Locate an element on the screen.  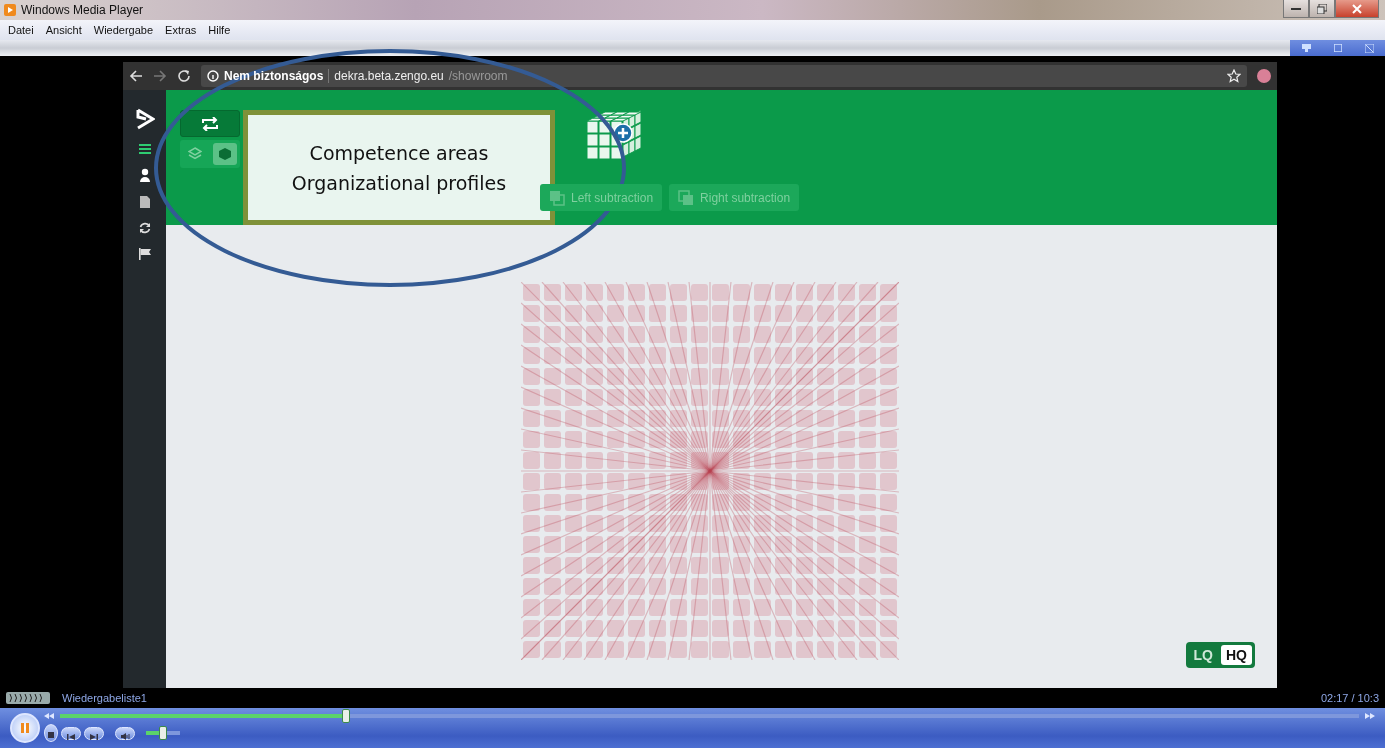
playback-time: 02:17 / 10:3 is located at coordinates (1349, 698).